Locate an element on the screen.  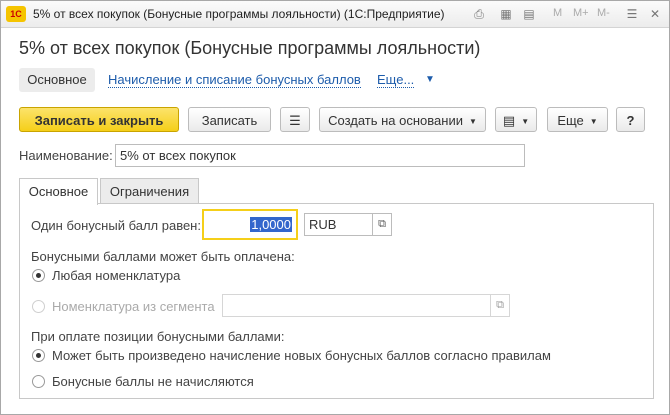
accrue-yes-radio is located at coordinates (38, 355).